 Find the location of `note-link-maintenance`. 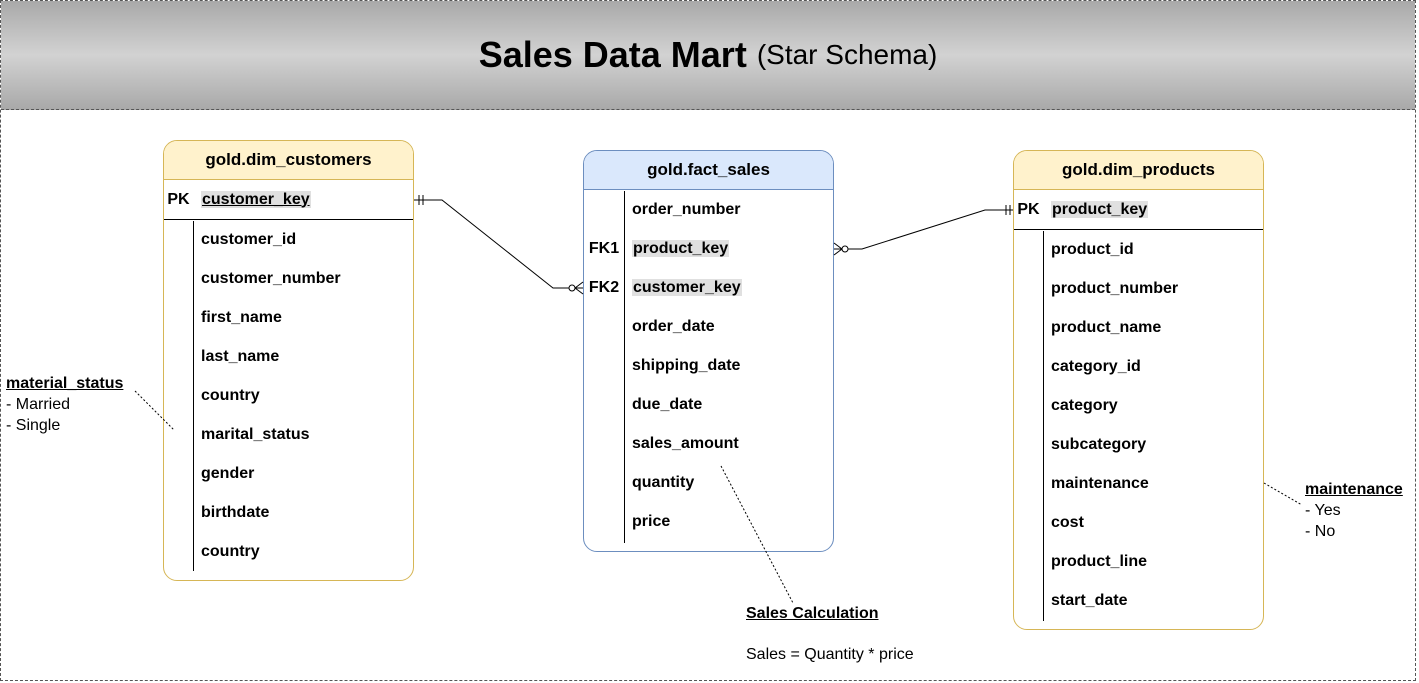

note-link-maintenance is located at coordinates (1283, 494).